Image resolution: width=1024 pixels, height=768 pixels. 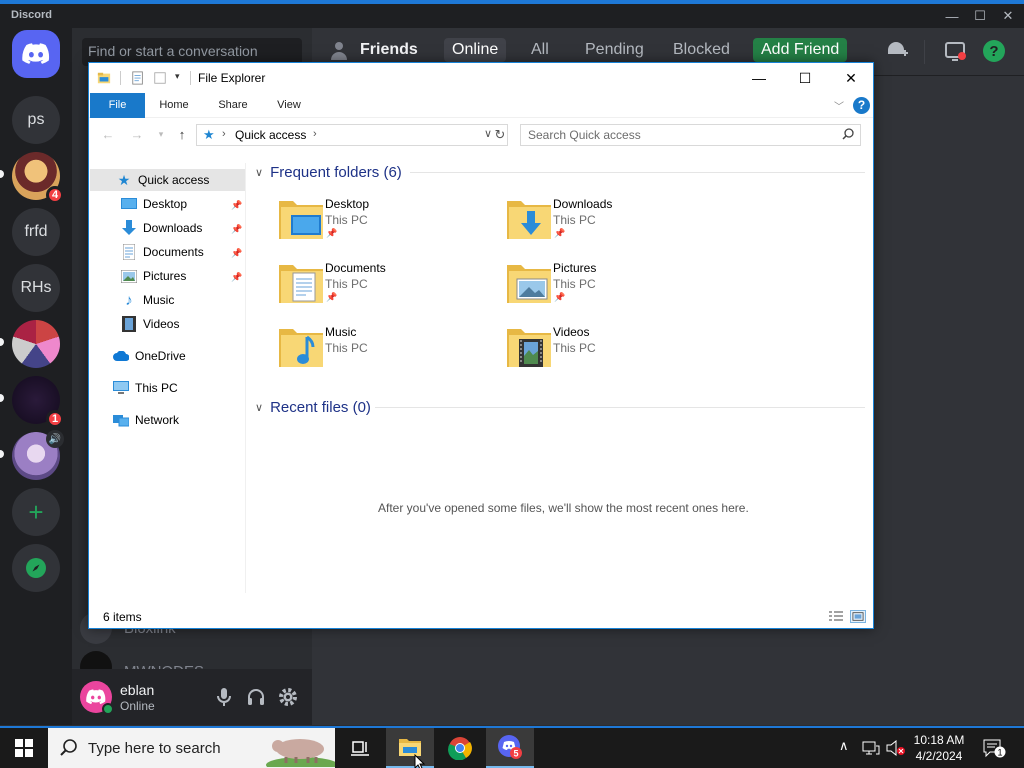 I want to click on sidebar-item-pictures: Pictures, so click(x=153, y=276).